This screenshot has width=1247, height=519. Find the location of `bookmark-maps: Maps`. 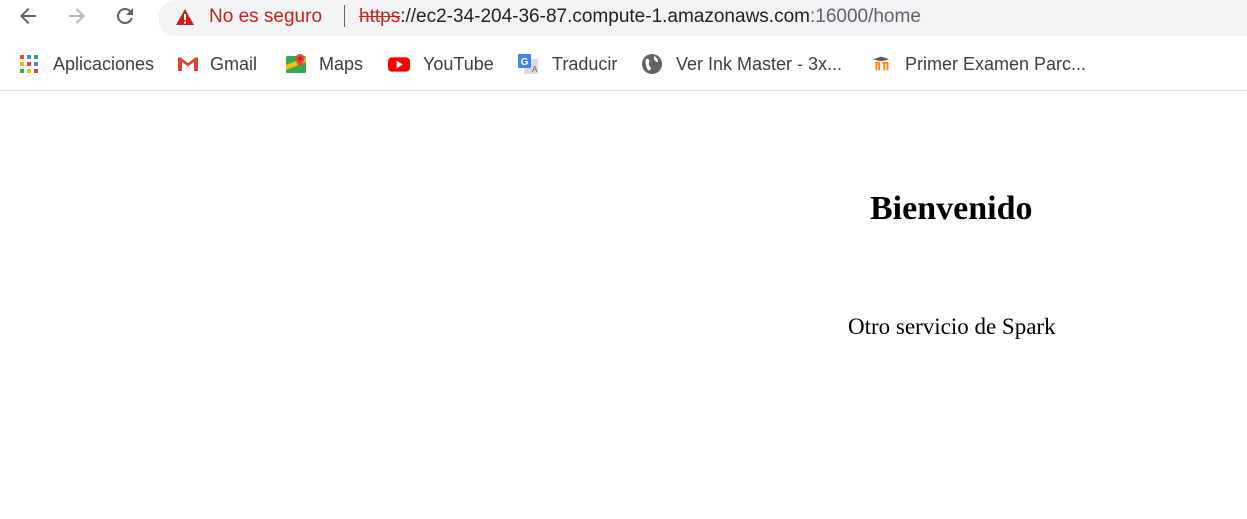

bookmark-maps: Maps is located at coordinates (324, 64).